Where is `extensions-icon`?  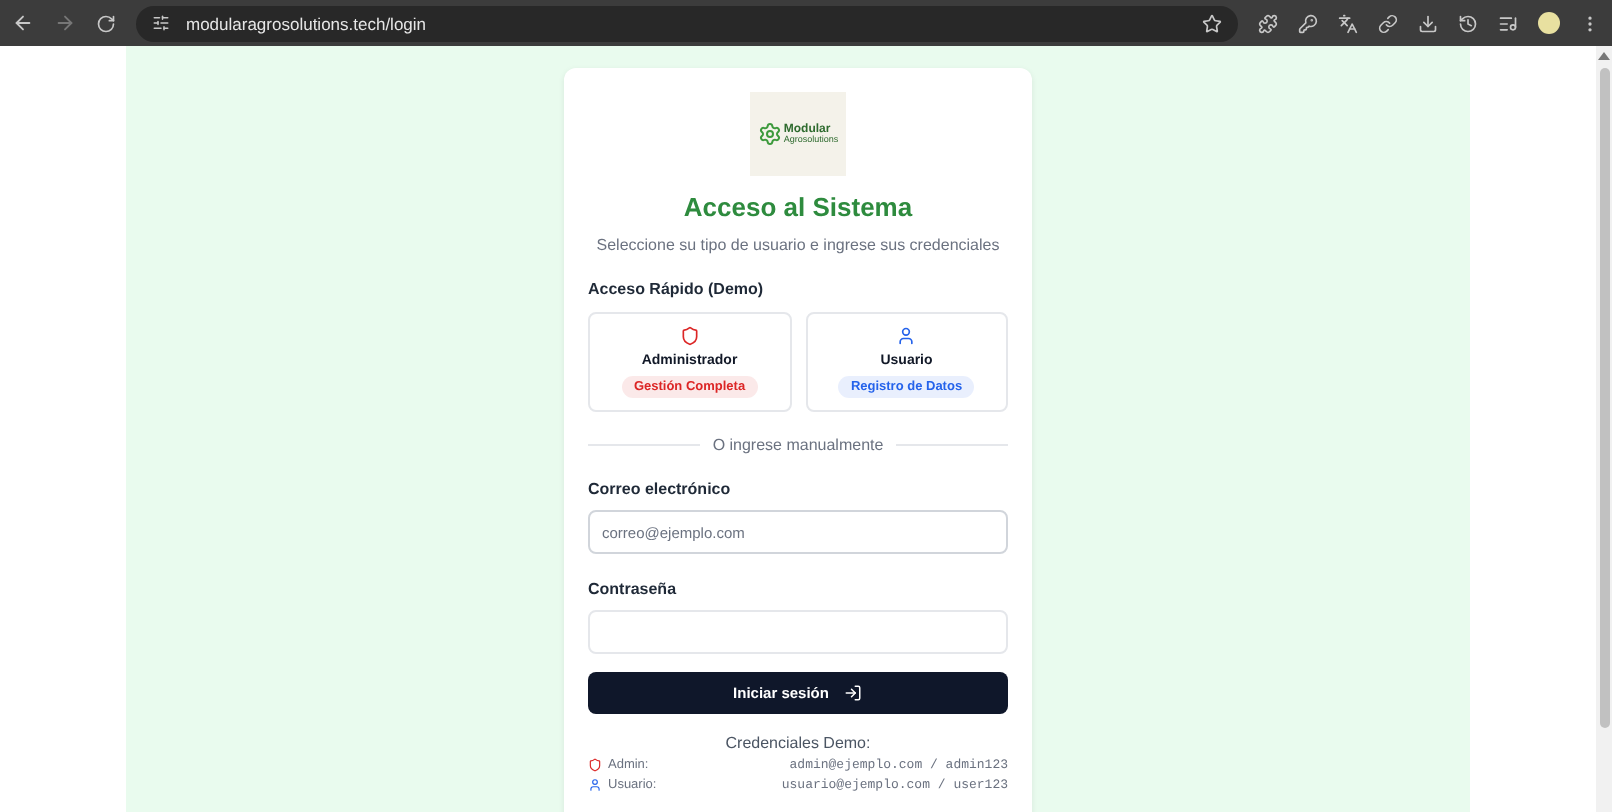
extensions-icon is located at coordinates (1268, 23).